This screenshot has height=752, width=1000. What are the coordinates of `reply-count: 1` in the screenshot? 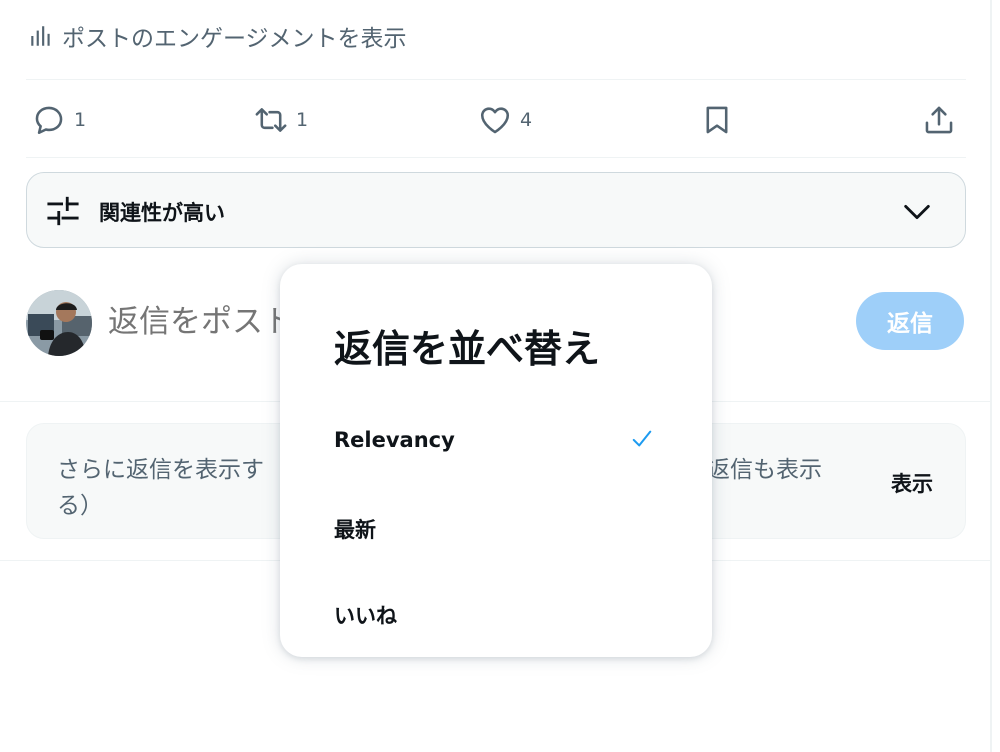 It's located at (80, 120).